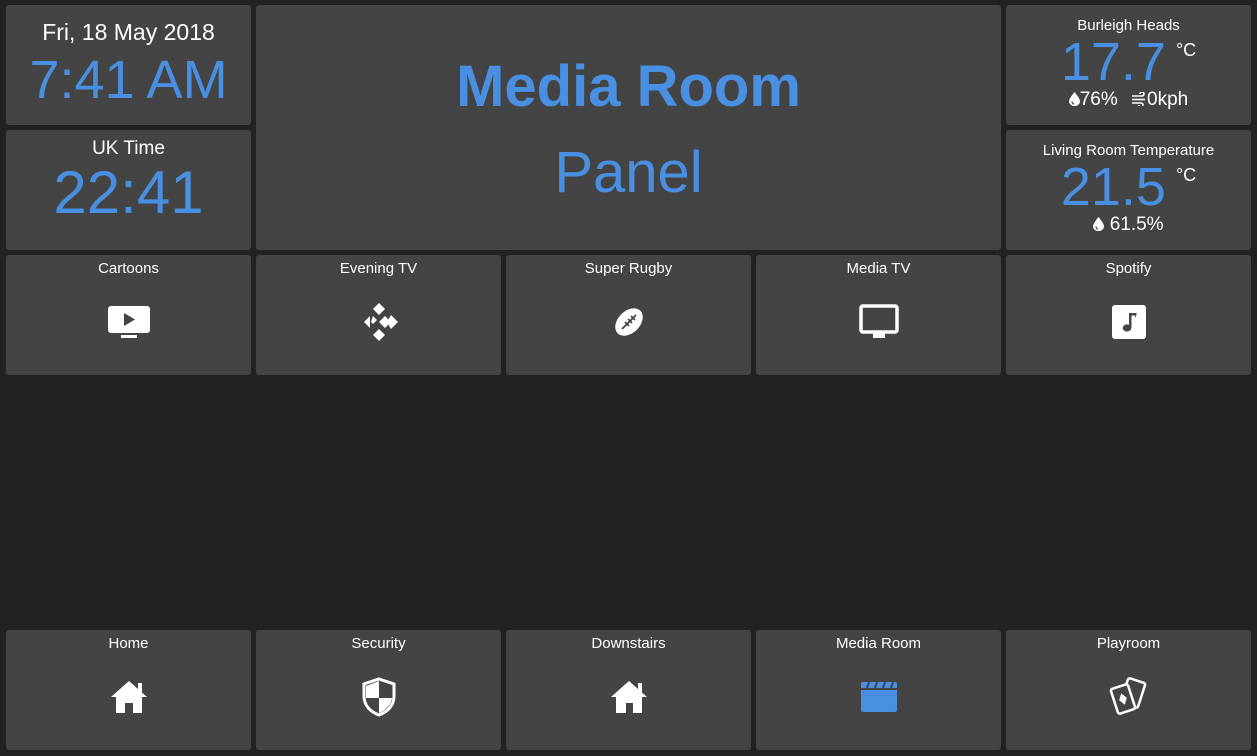 This screenshot has width=1257, height=756. What do you see at coordinates (129, 322) in the screenshot?
I see `tv-play-icon` at bounding box center [129, 322].